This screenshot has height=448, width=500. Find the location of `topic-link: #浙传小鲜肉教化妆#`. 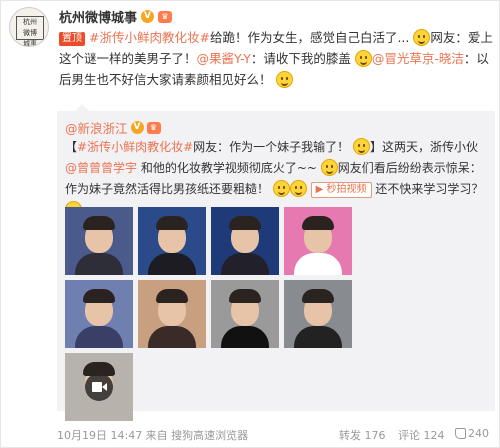

topic-link: #浙传小鲜肉教化妆# is located at coordinates (149, 37).